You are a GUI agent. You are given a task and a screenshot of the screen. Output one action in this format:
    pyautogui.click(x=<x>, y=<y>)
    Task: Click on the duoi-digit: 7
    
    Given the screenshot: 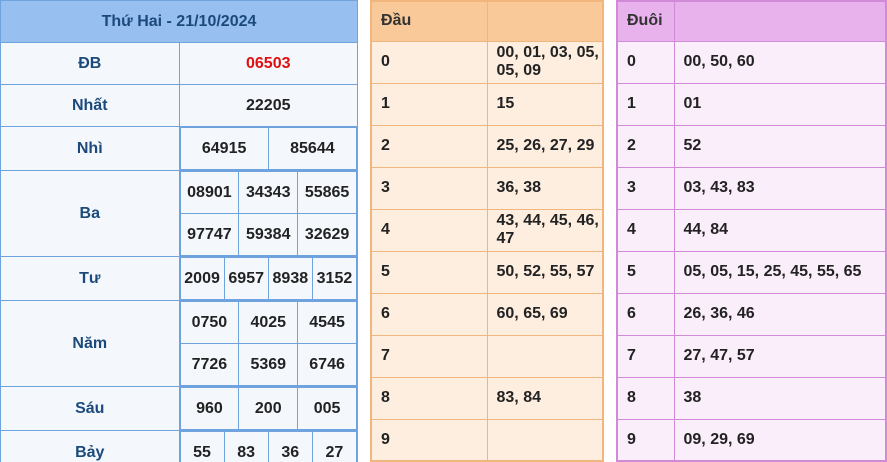 What is the action you would take?
    pyautogui.click(x=645, y=356)
    